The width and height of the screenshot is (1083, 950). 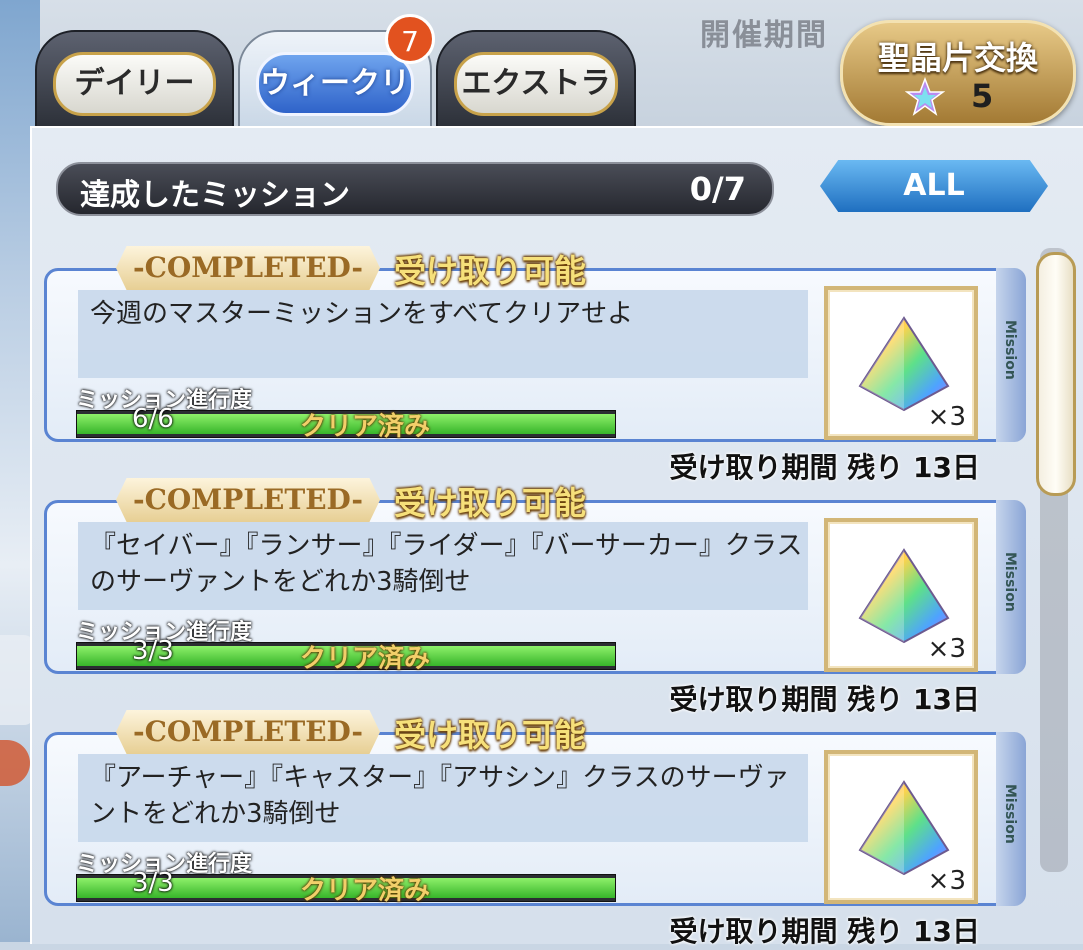 I want to click on tab-daily: デイリー, so click(x=134, y=80).